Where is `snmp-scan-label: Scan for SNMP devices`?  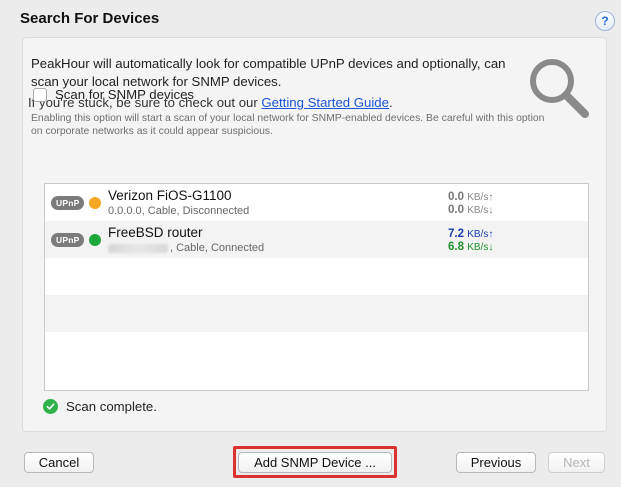 snmp-scan-label: Scan for SNMP devices is located at coordinates (125, 94).